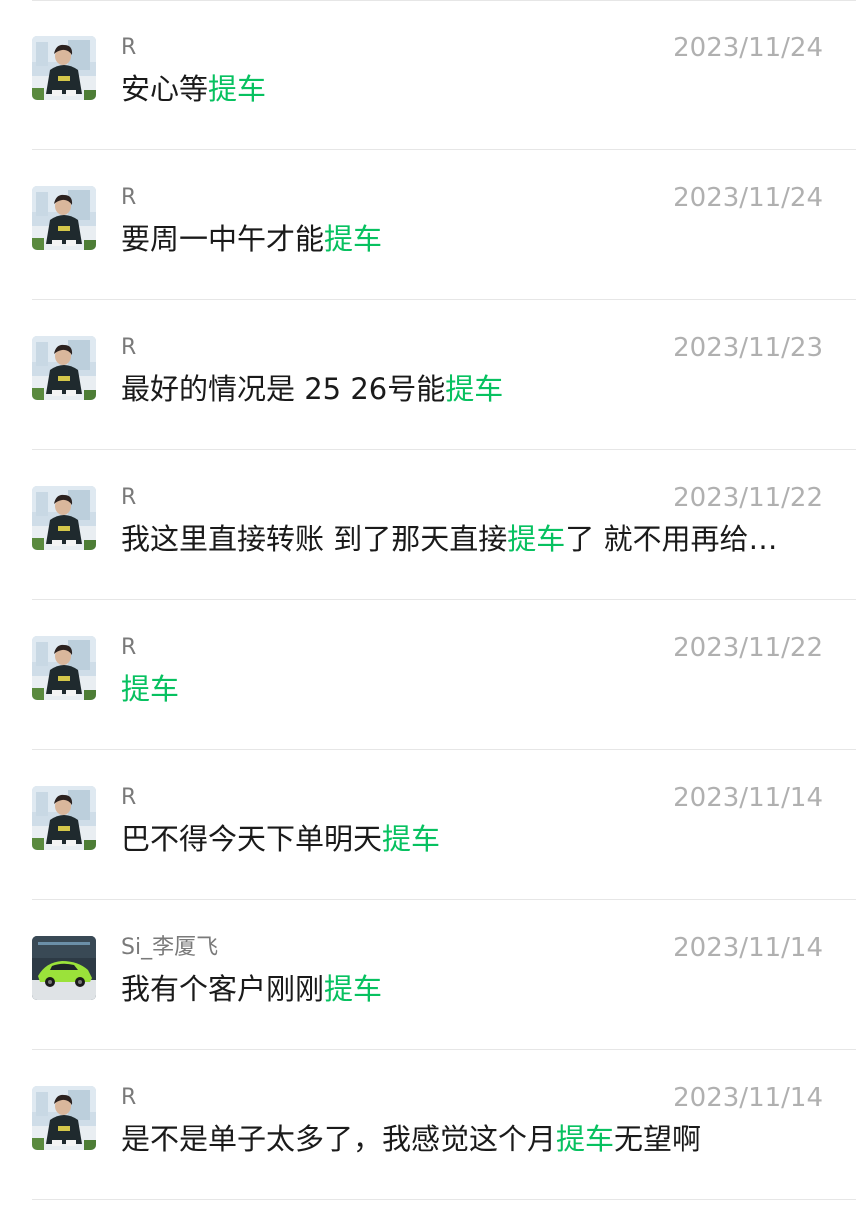 The width and height of the screenshot is (856, 1205). Describe the element at coordinates (252, 839) in the screenshot. I see `message-text: 巴不得今天下单明天` at that location.